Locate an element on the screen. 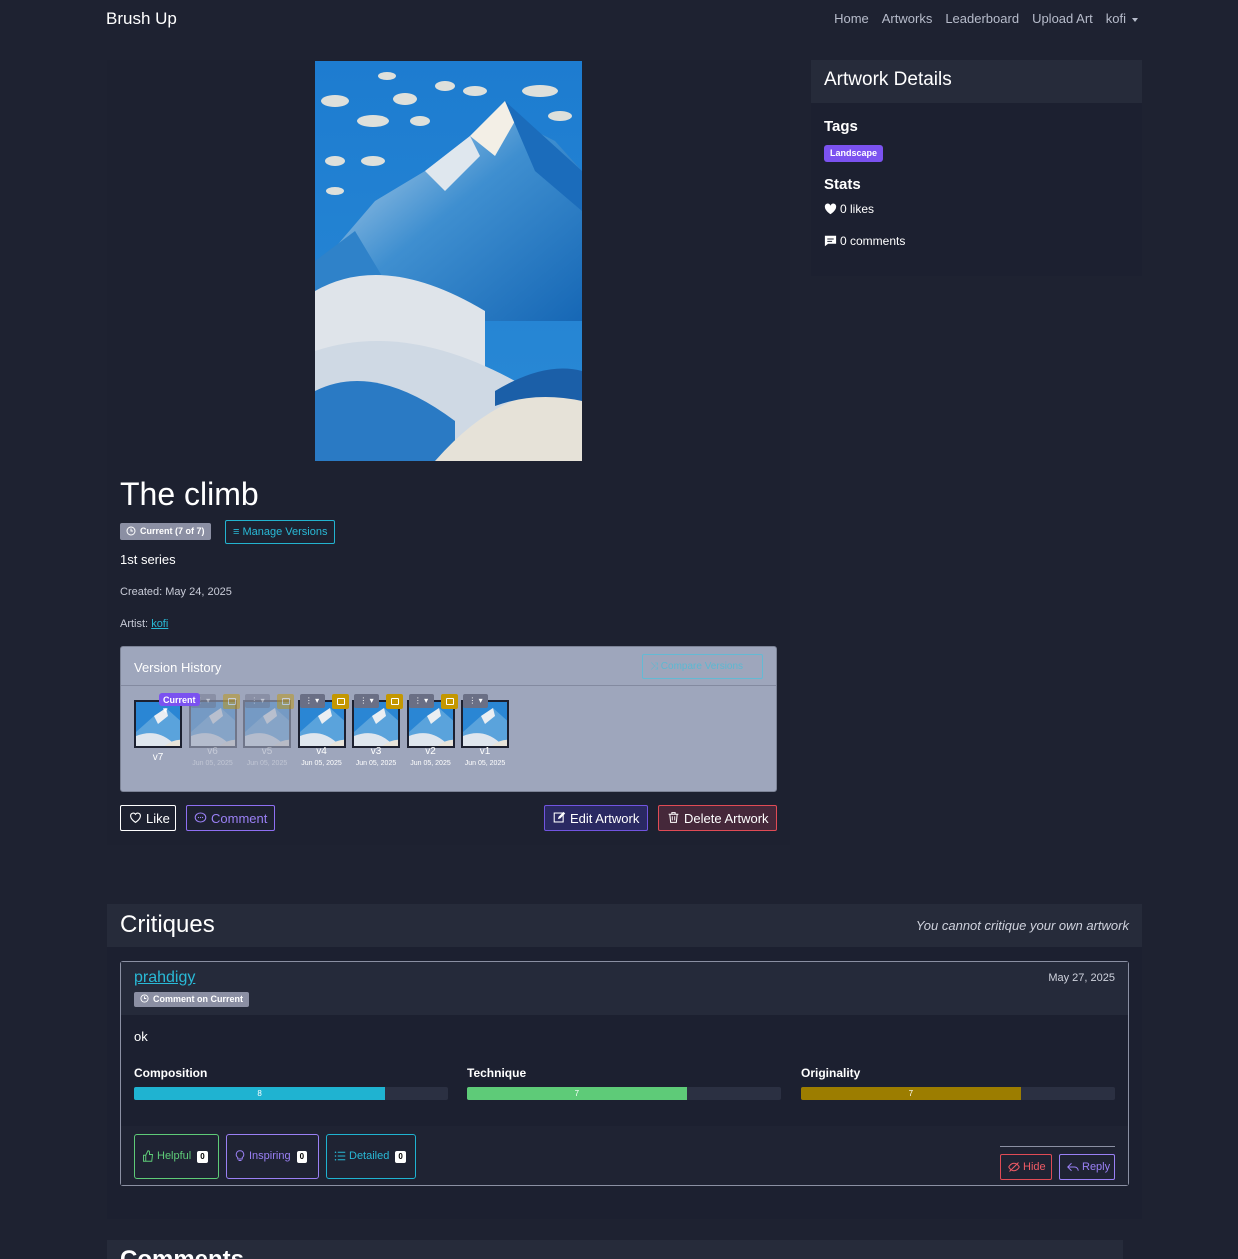  inspiring-button: Inspiring 0 is located at coordinates (272, 1156).